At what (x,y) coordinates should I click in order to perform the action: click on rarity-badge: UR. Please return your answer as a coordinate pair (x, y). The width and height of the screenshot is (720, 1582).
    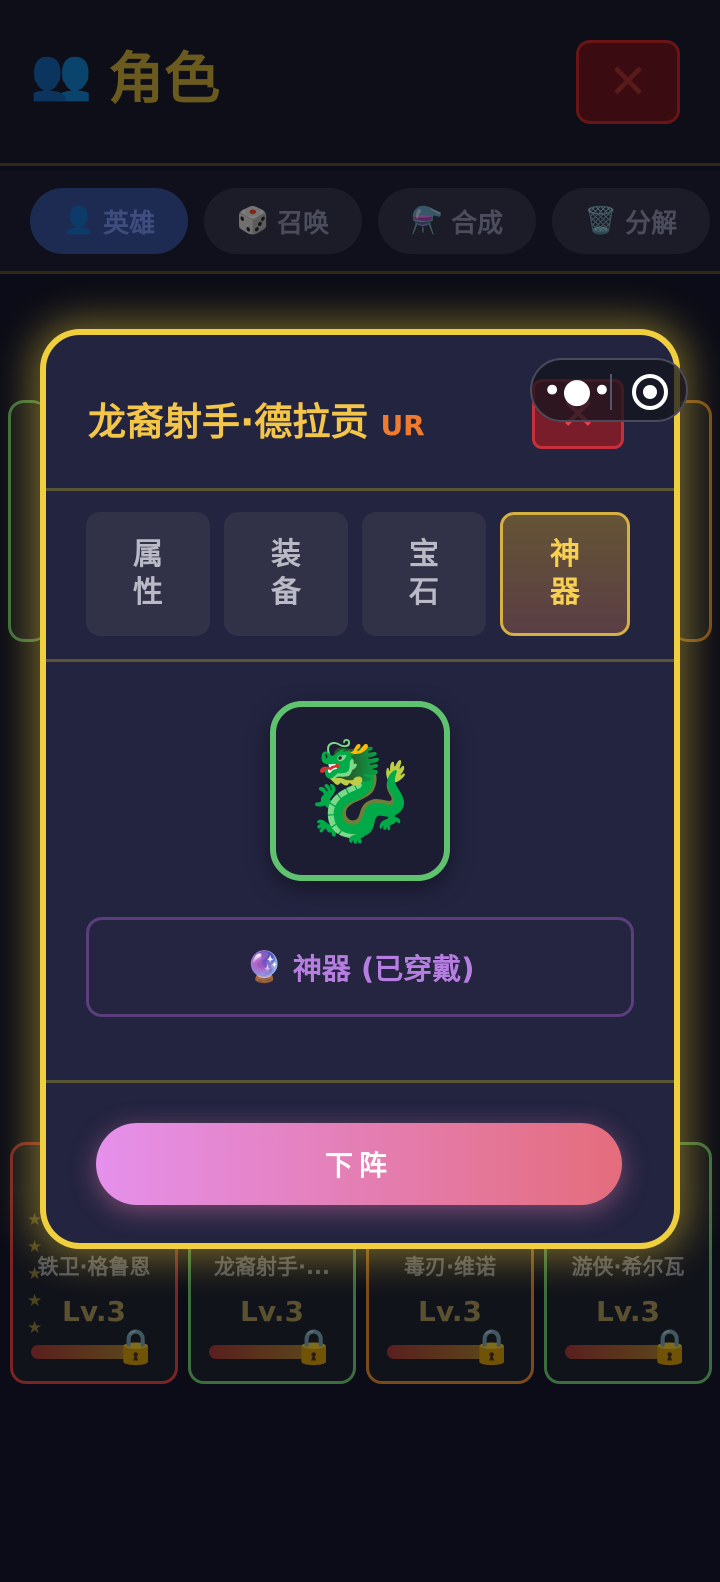
    Looking at the image, I should click on (402, 425).